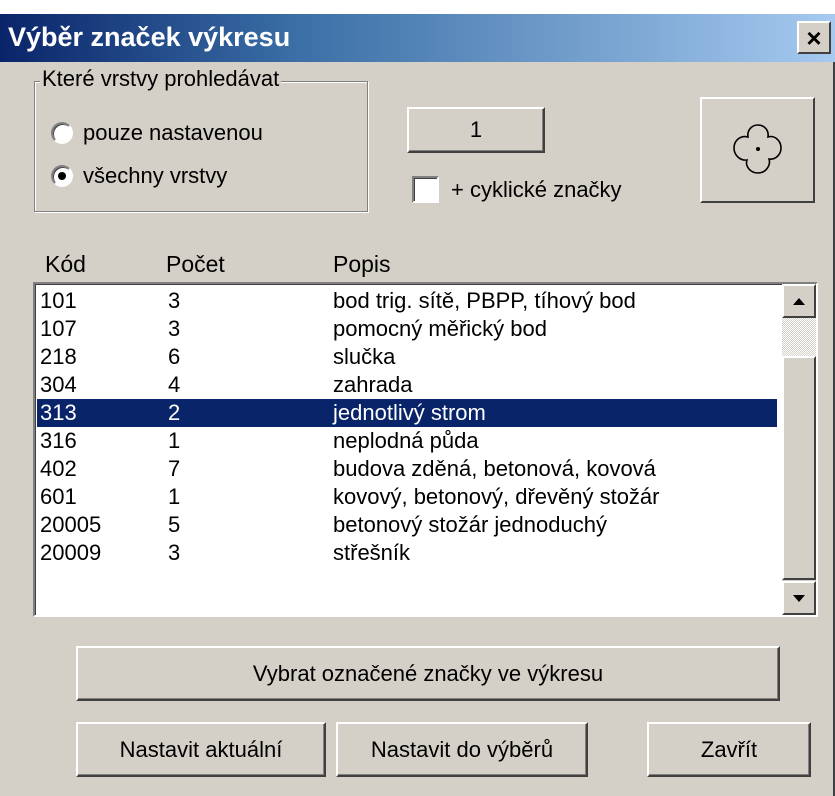 Image resolution: width=835 pixels, height=796 pixels. What do you see at coordinates (476, 130) in the screenshot?
I see `number-button: 1` at bounding box center [476, 130].